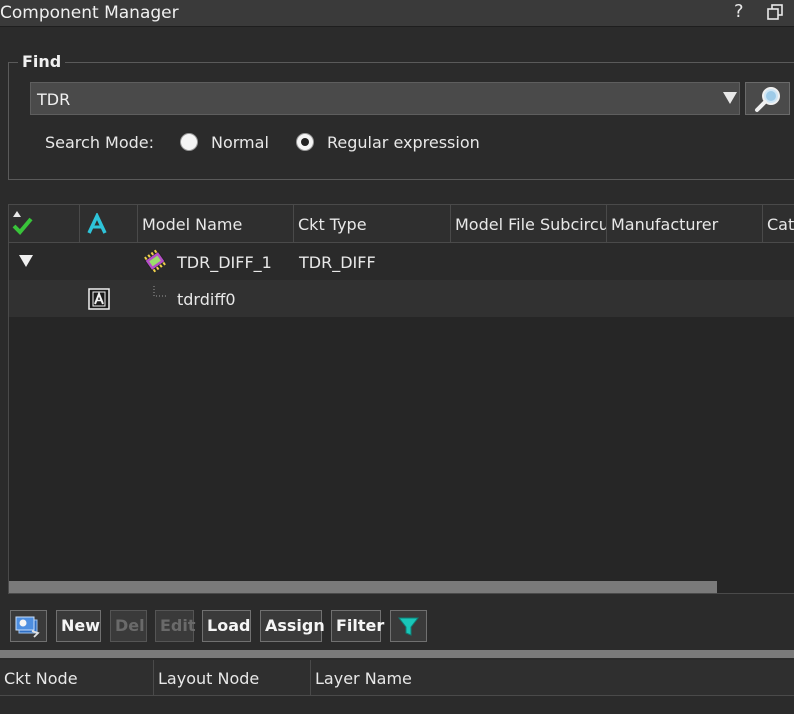  Describe the element at coordinates (401, 261) in the screenshot. I see `table-row: TDR_DIFF_1 TDR_DIFF` at that location.